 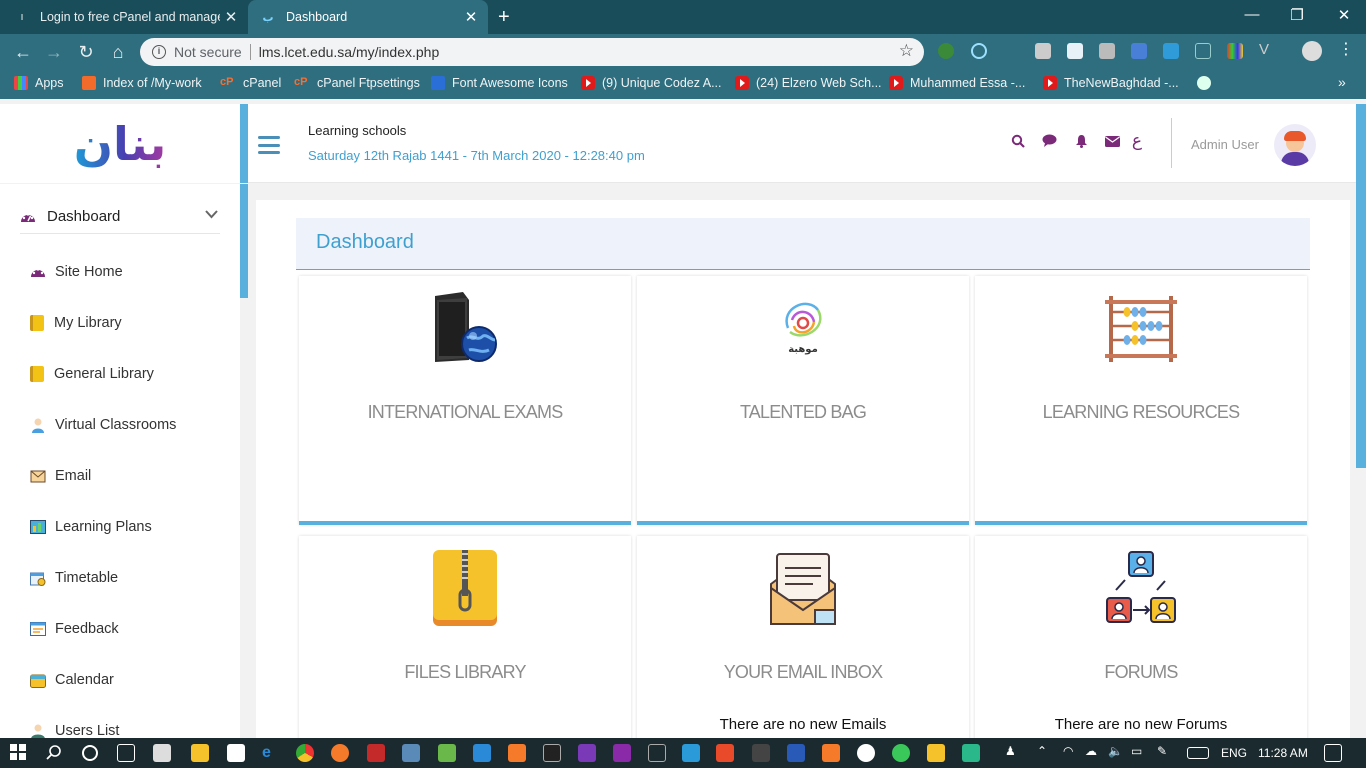 I want to click on reload-icon: ↻, so click(x=86, y=52).